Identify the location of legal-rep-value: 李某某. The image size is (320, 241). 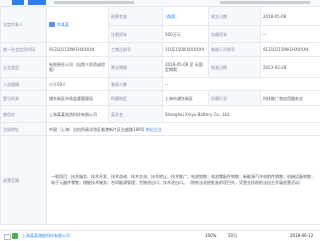
(78, 25).